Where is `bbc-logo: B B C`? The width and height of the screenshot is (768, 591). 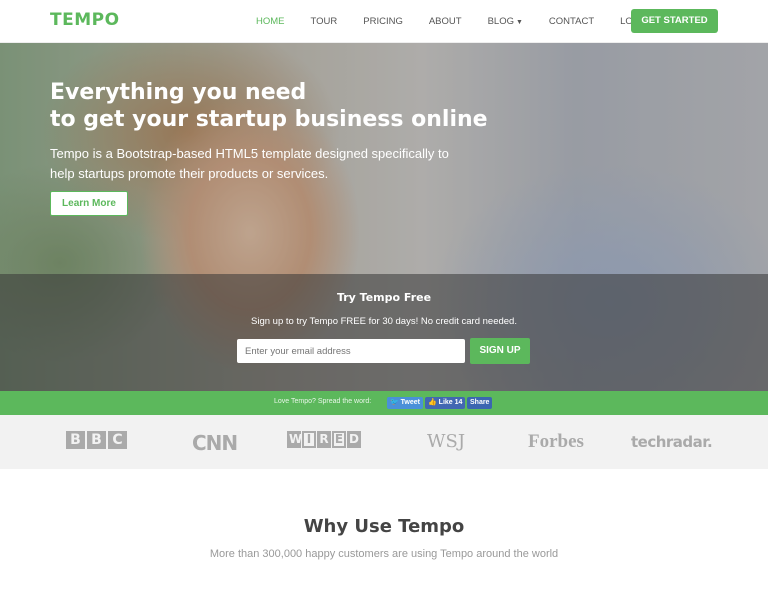
bbc-logo: B B C is located at coordinates (96, 440).